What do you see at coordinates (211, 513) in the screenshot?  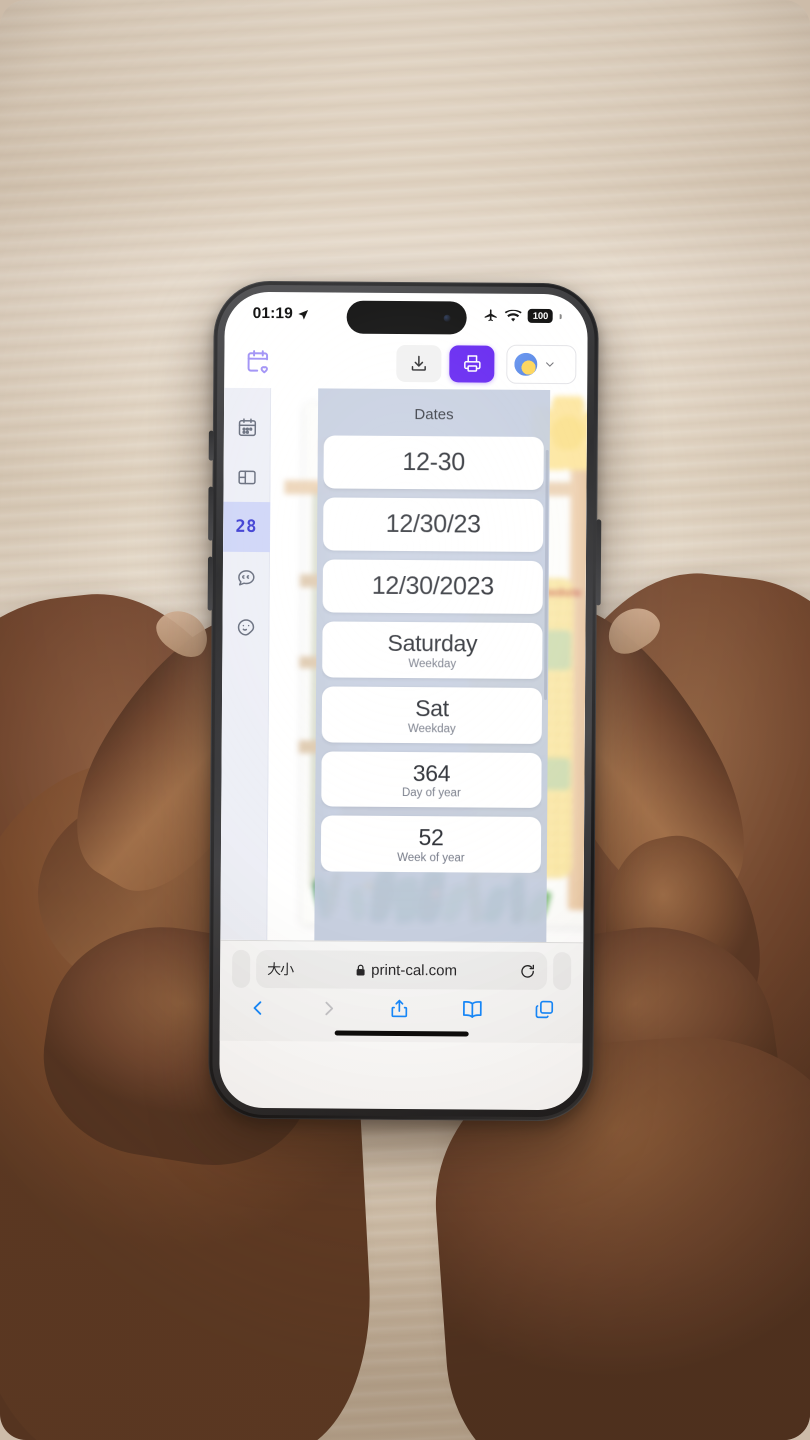 I see `volume-up-button` at bounding box center [211, 513].